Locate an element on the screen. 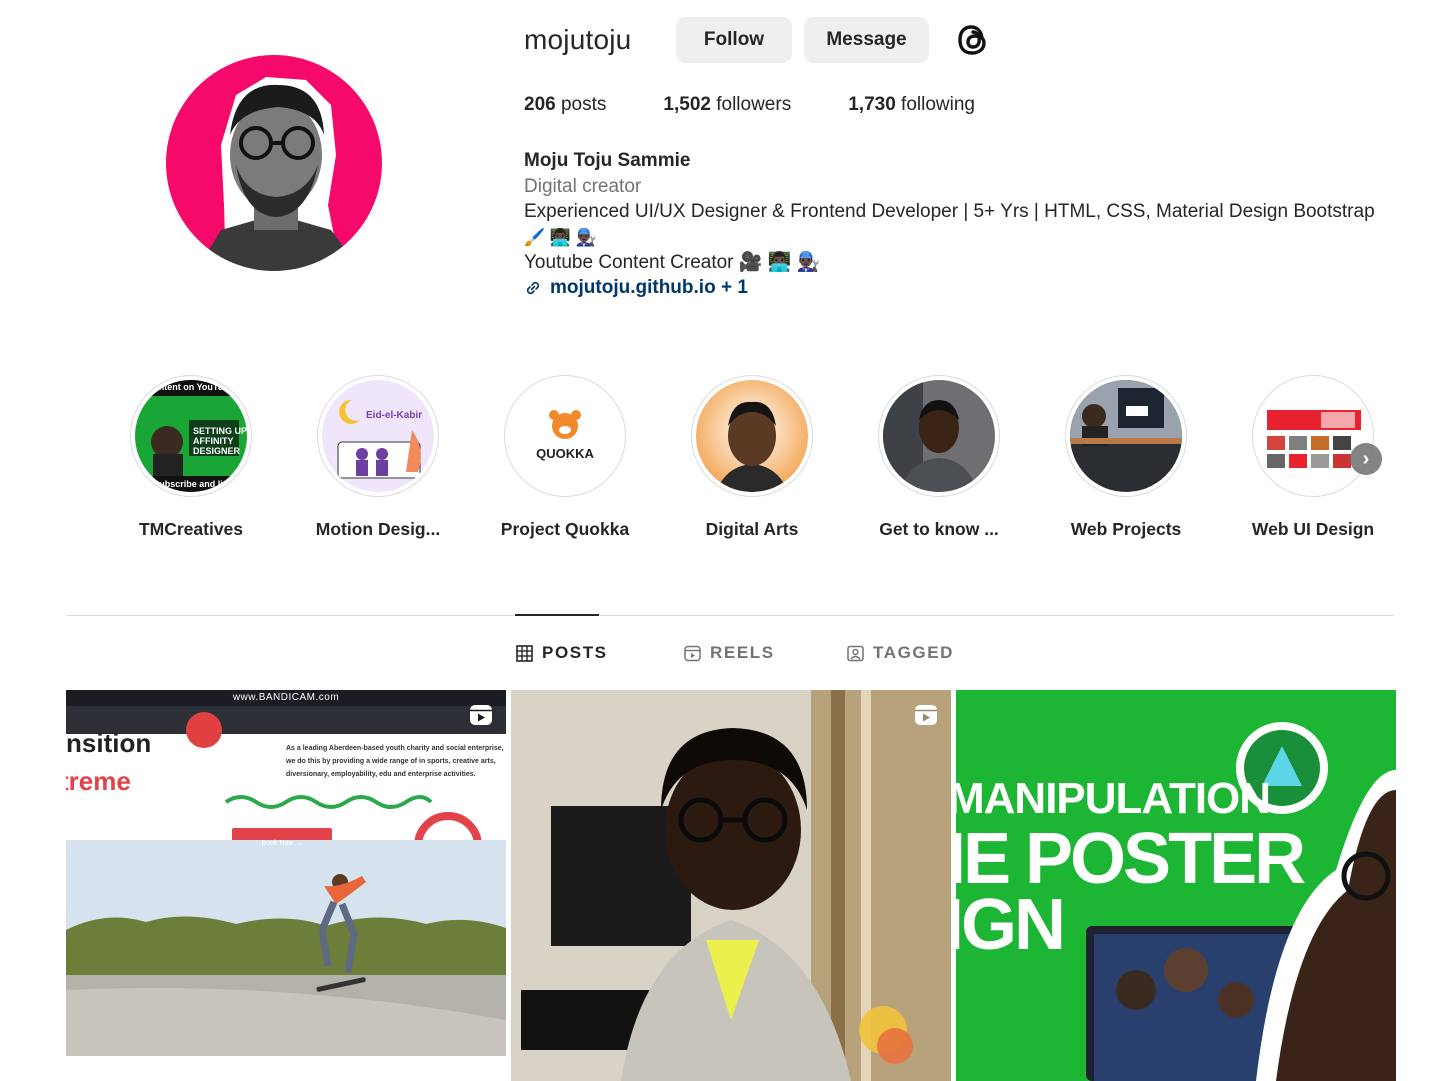 This screenshot has height=1081, width=1440. highlight-web-projects: Web Projects is located at coordinates (1126, 457).